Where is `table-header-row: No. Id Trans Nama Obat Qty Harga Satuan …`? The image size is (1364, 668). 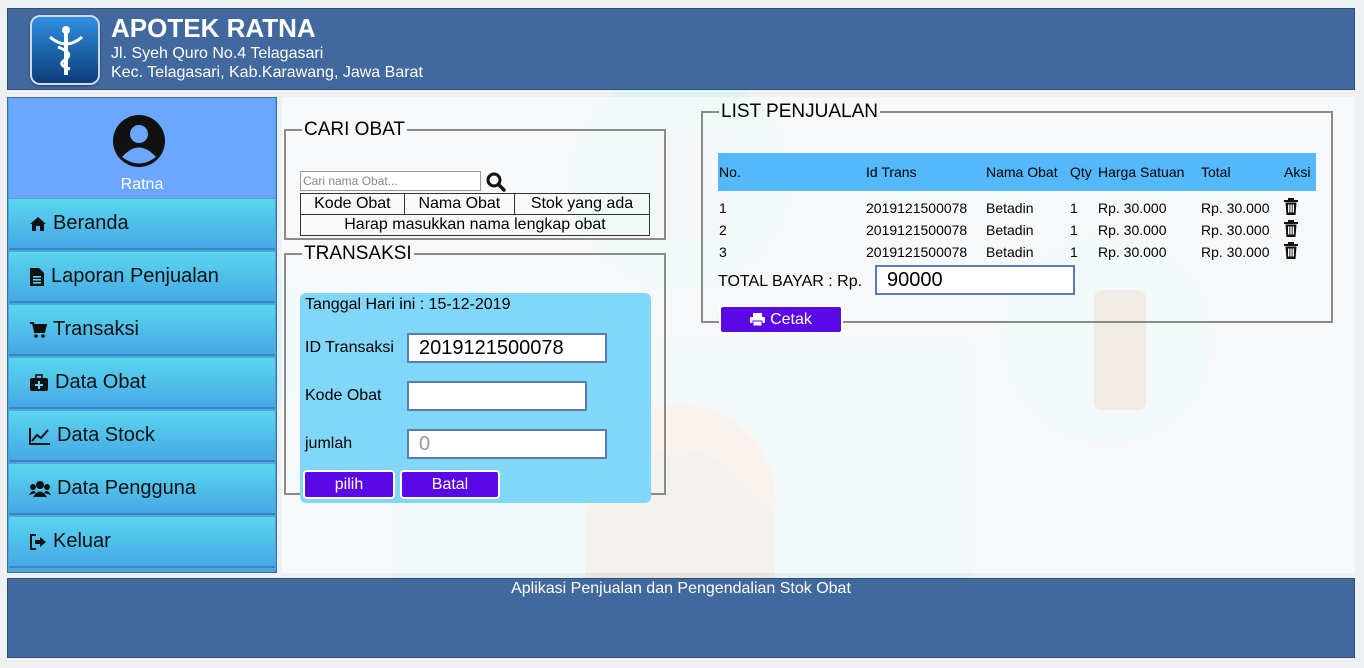
table-header-row: No. Id Trans Nama Obat Qty Harga Satuan … is located at coordinates (1017, 172).